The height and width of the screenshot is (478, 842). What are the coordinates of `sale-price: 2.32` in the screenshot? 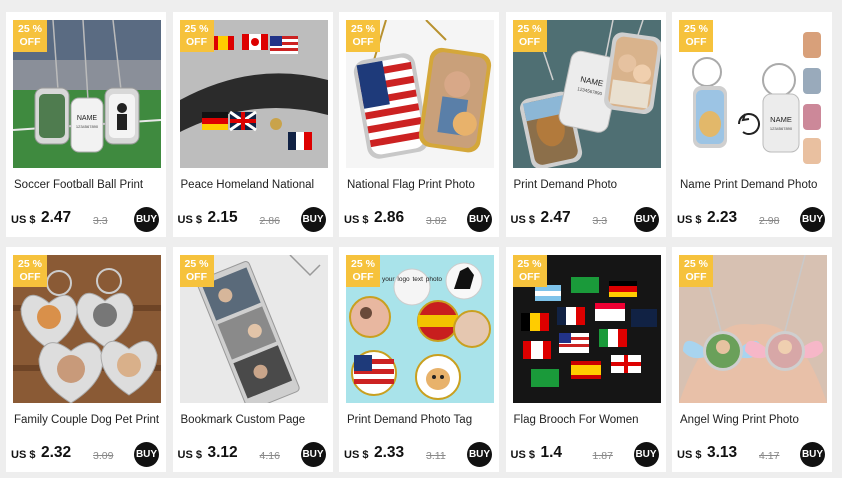 It's located at (56, 452).